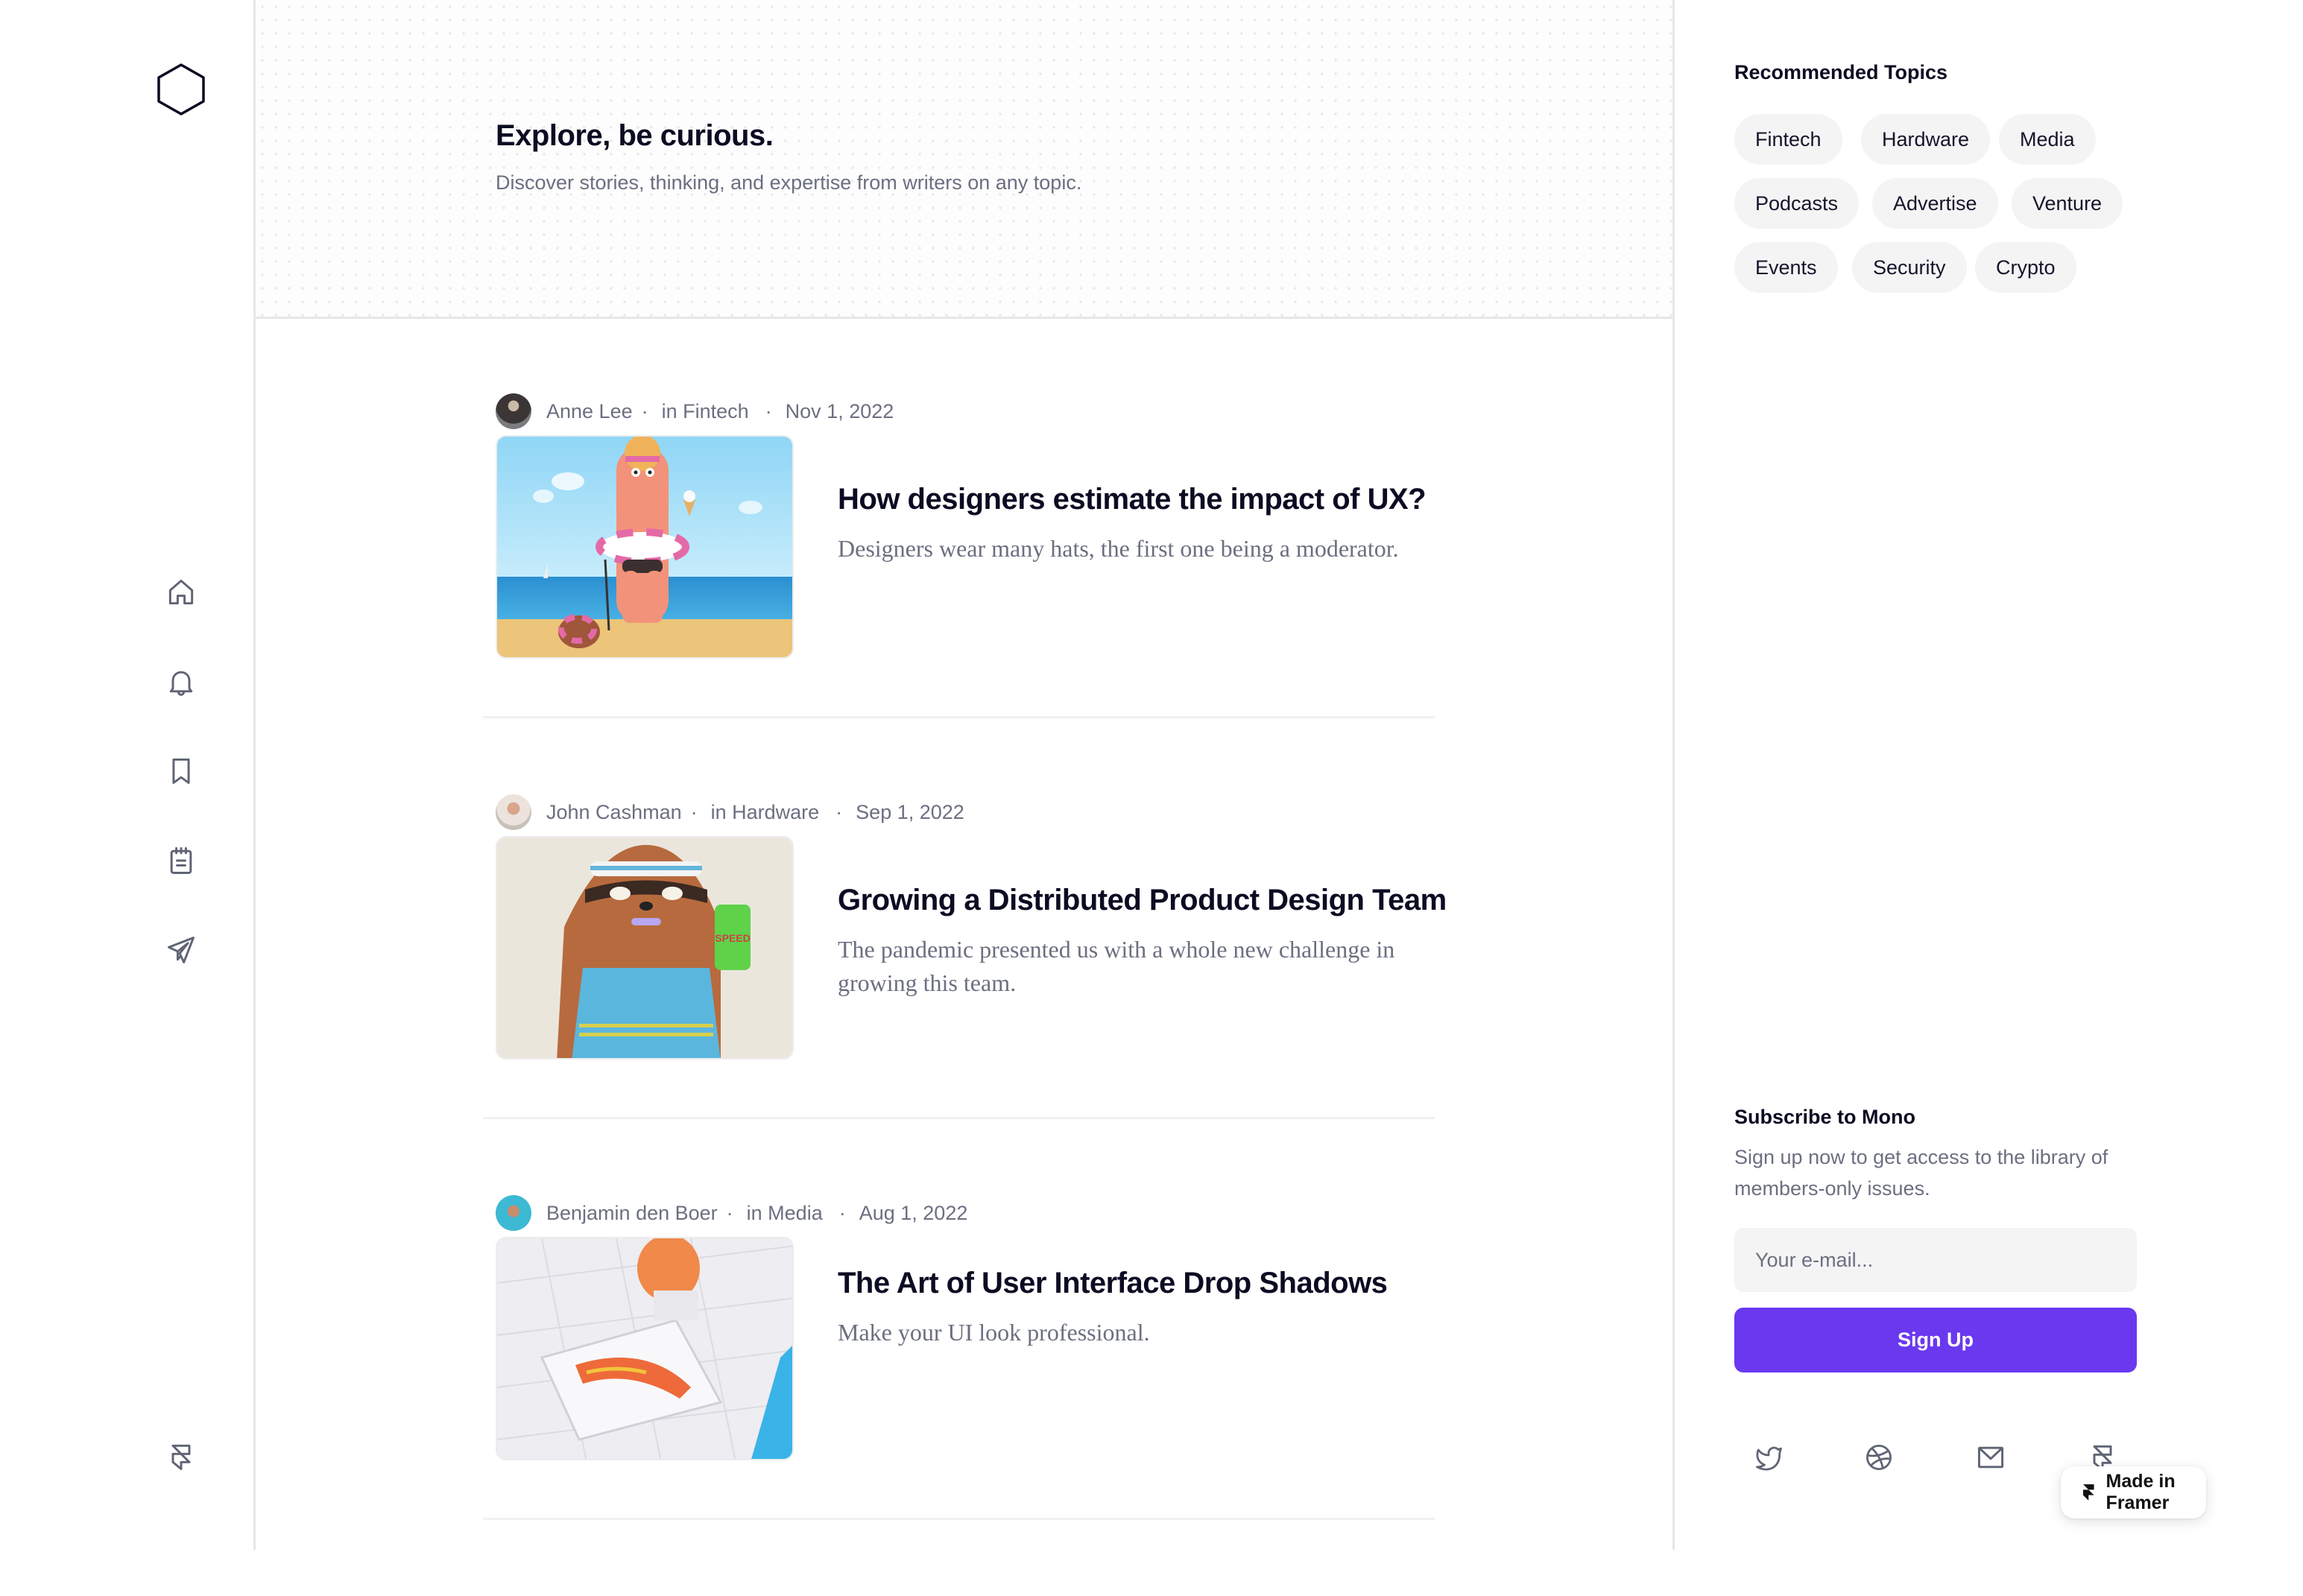  What do you see at coordinates (1797, 203) in the screenshot?
I see `topic-chip-podcasts: Podcasts` at bounding box center [1797, 203].